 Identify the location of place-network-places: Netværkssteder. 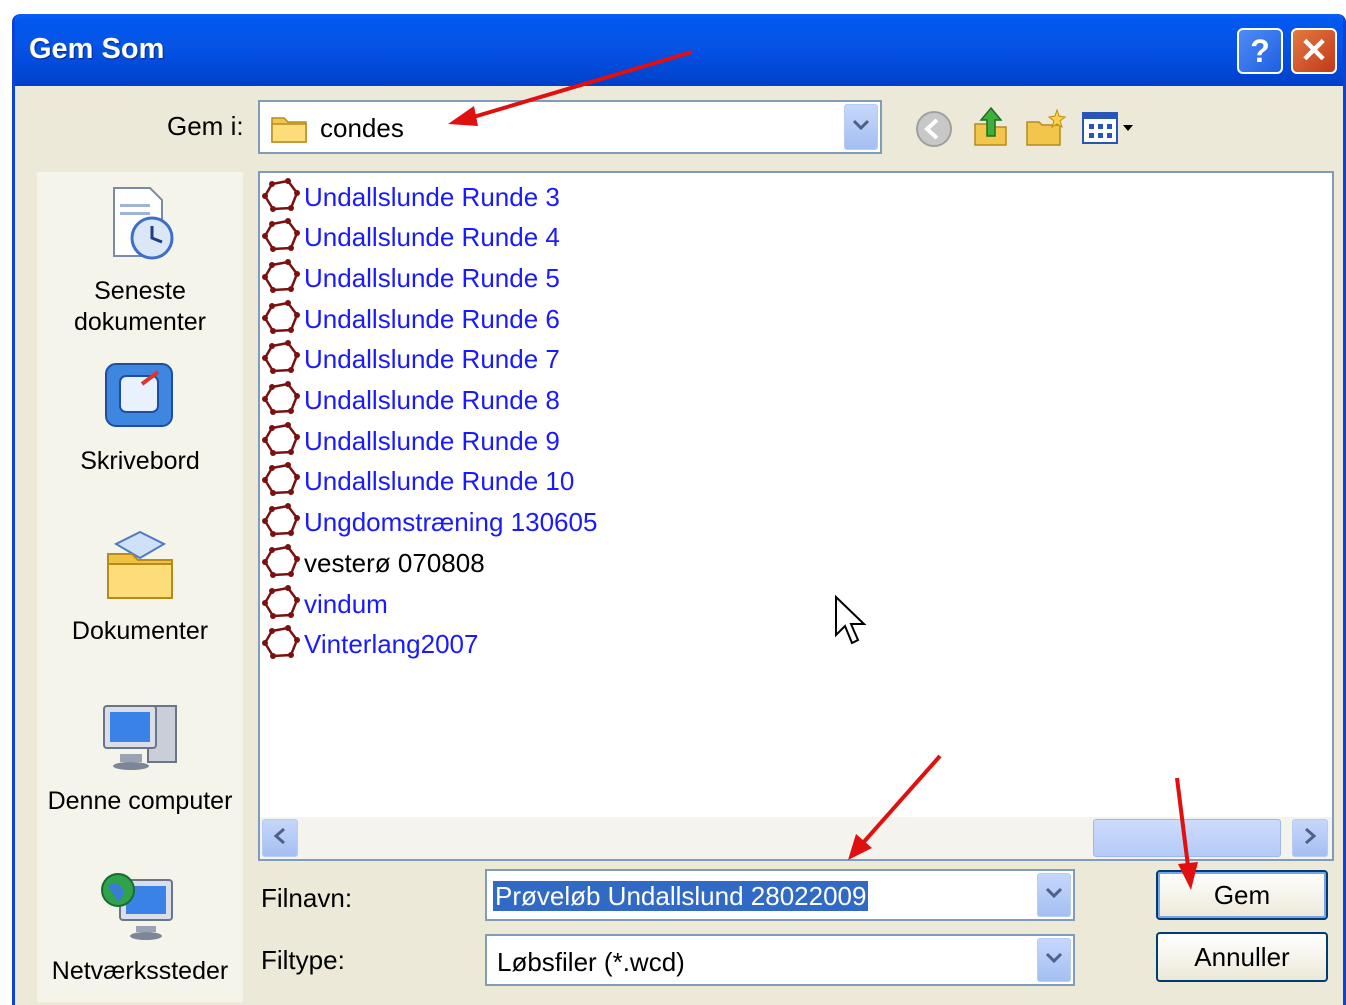
(140, 927).